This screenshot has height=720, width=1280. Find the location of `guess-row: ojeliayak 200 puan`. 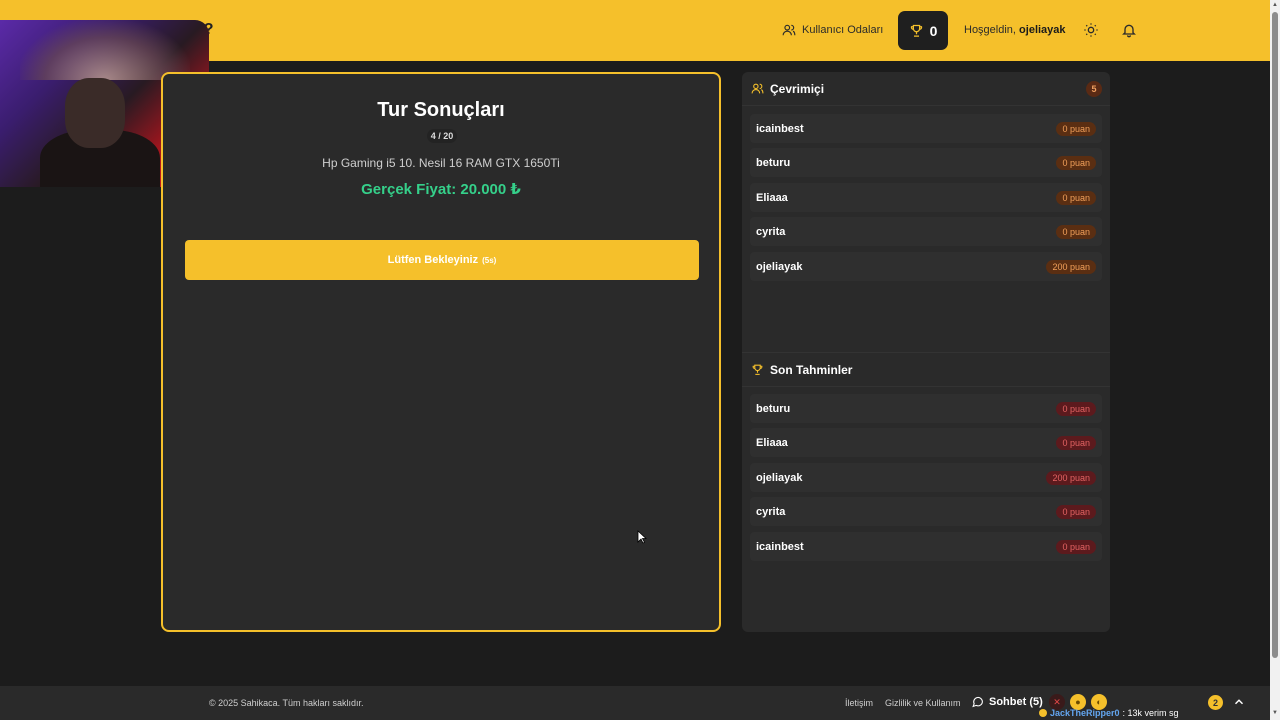

guess-row: ojeliayak 200 puan is located at coordinates (926, 477).